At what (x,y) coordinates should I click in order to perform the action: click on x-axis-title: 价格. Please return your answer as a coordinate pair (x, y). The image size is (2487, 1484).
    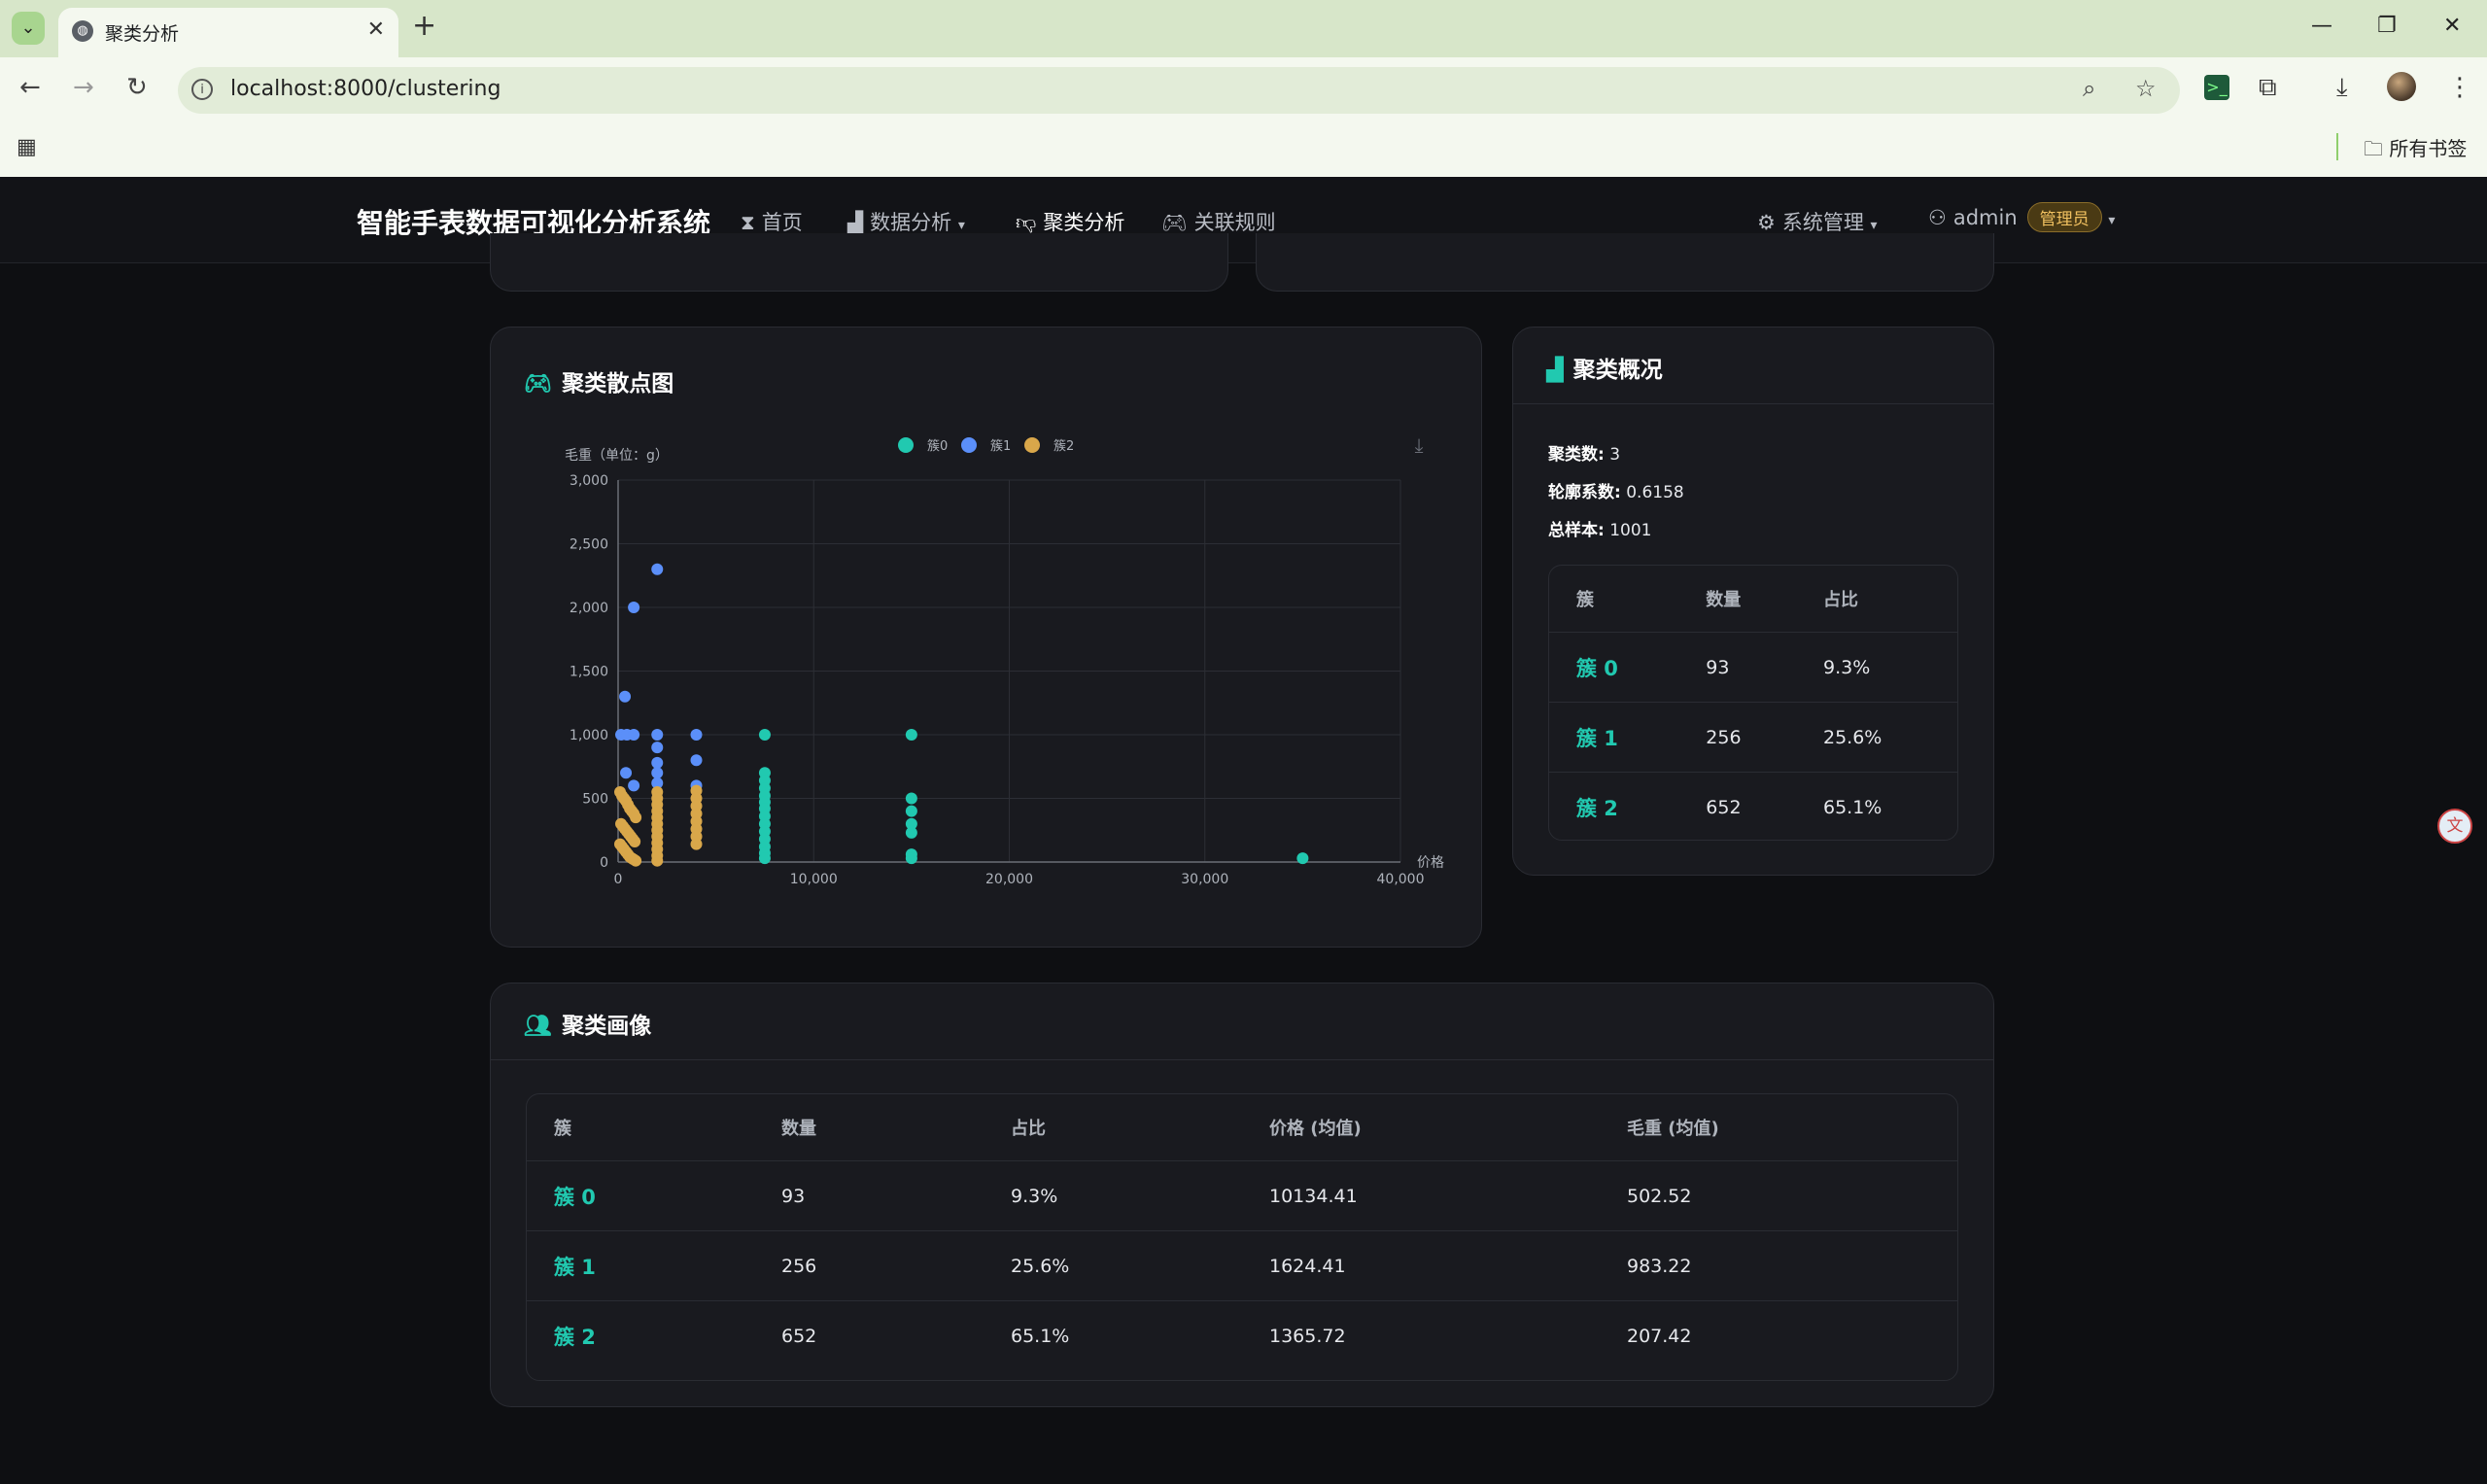
    Looking at the image, I should click on (1430, 863).